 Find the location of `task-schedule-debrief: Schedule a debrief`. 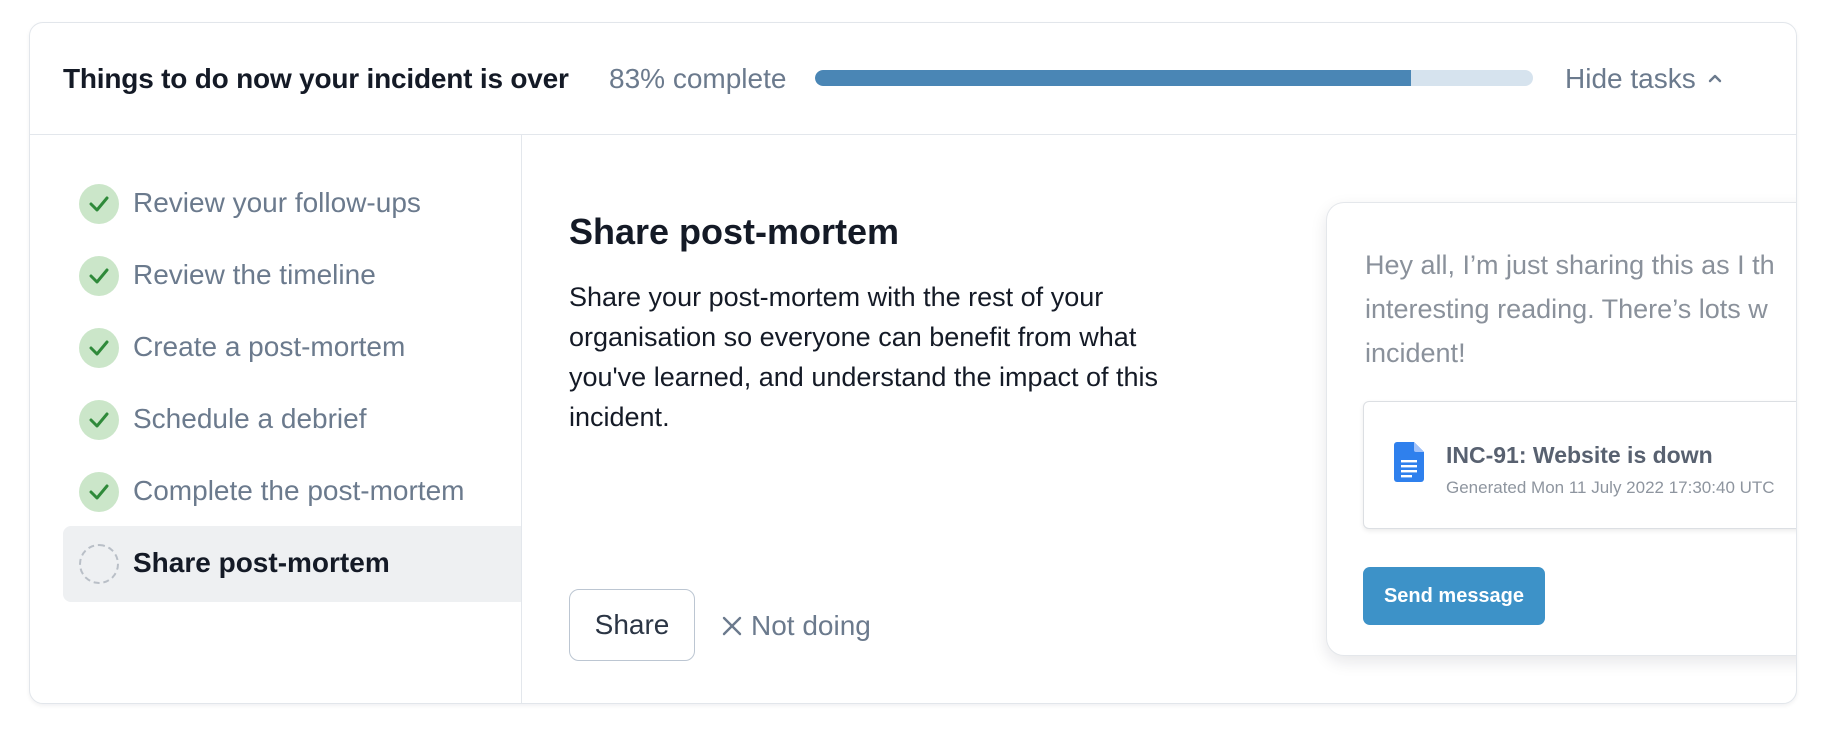

task-schedule-debrief: Schedule a debrief is located at coordinates (292, 420).